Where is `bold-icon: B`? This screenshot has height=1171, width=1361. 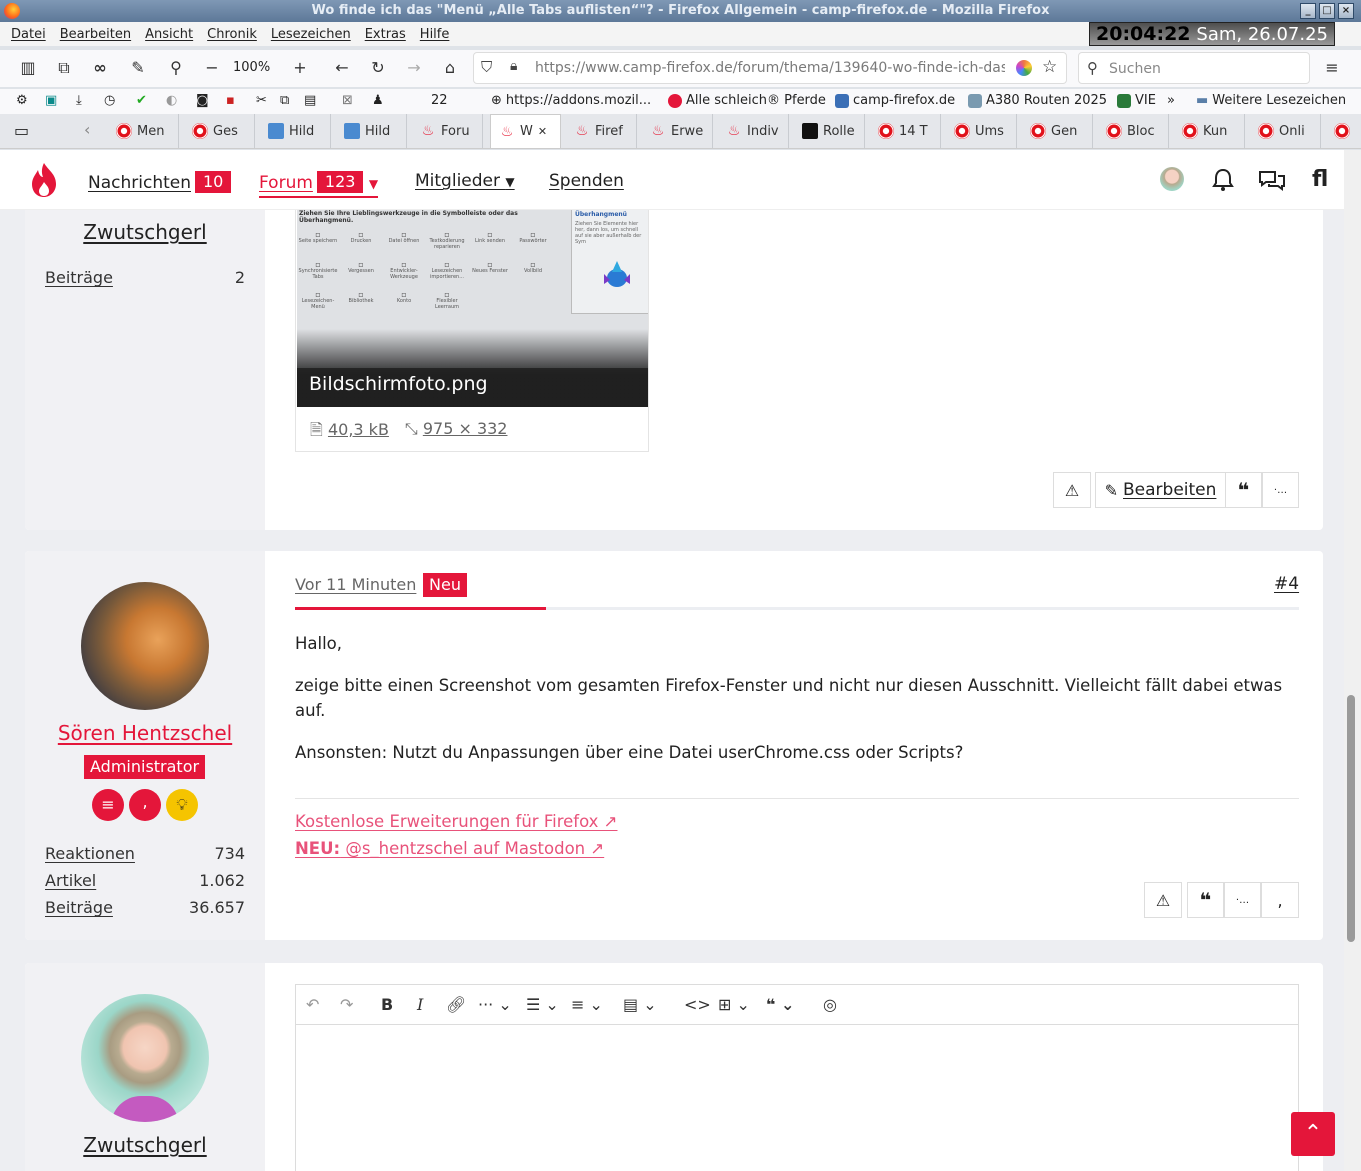
bold-icon: B is located at coordinates (387, 1004).